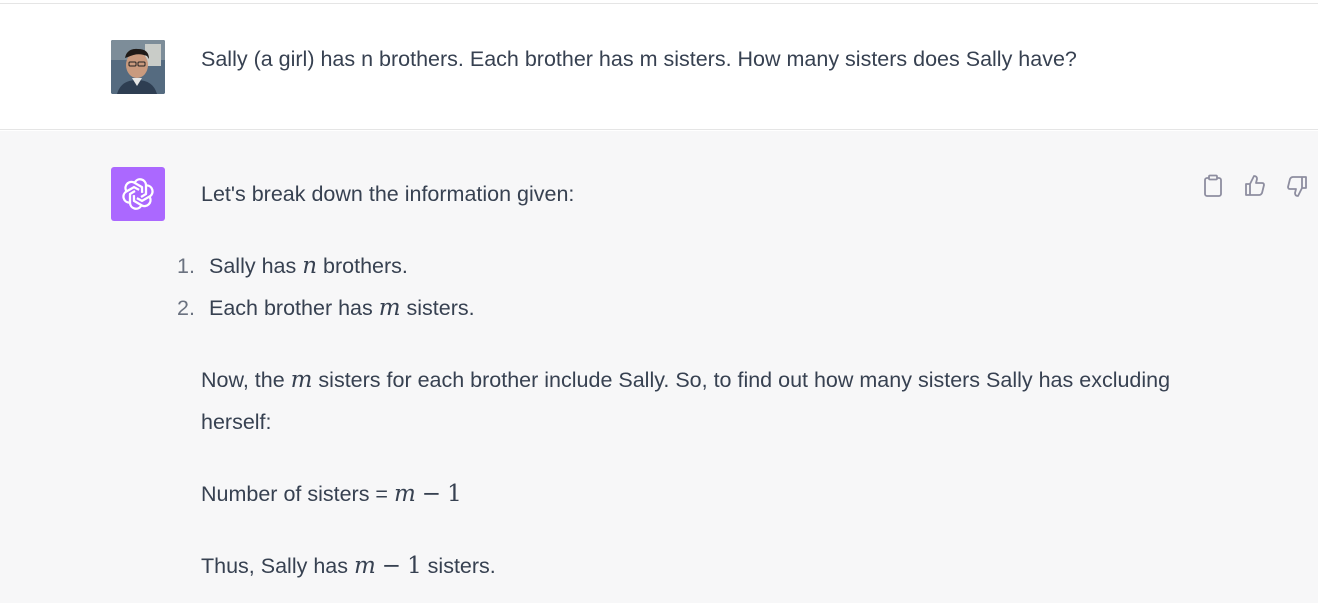 The height and width of the screenshot is (603, 1318). Describe the element at coordinates (246, 380) in the screenshot. I see `paragraph-text-pre: Now, the` at that location.